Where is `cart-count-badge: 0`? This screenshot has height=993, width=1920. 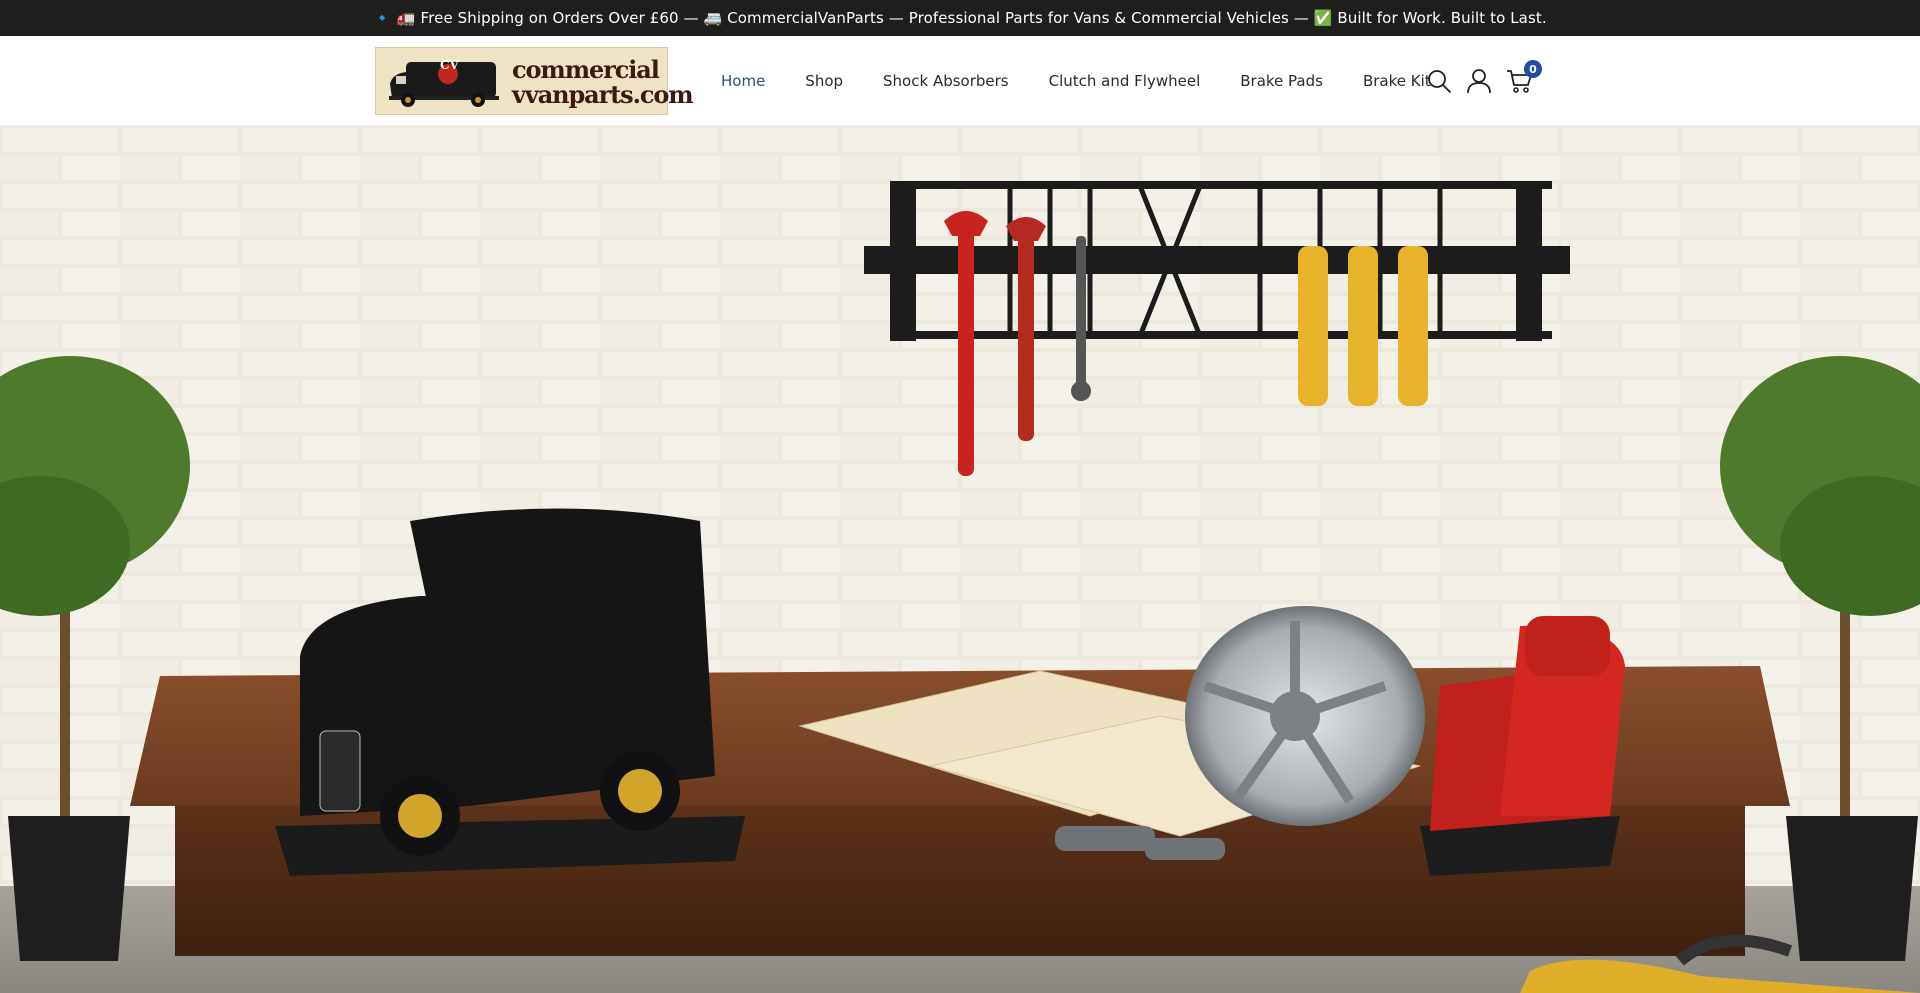 cart-count-badge: 0 is located at coordinates (1533, 69).